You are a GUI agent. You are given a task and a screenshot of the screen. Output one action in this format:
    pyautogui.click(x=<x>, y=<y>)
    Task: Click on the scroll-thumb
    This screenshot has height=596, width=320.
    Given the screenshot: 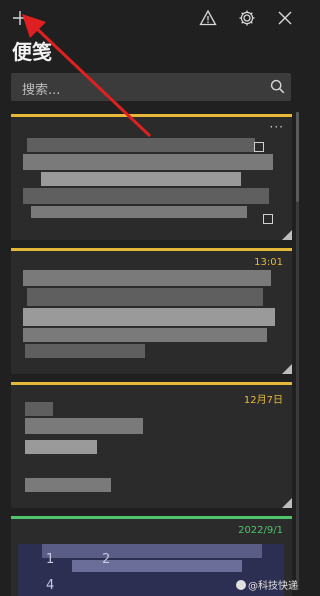 What is the action you would take?
    pyautogui.click(x=297, y=157)
    